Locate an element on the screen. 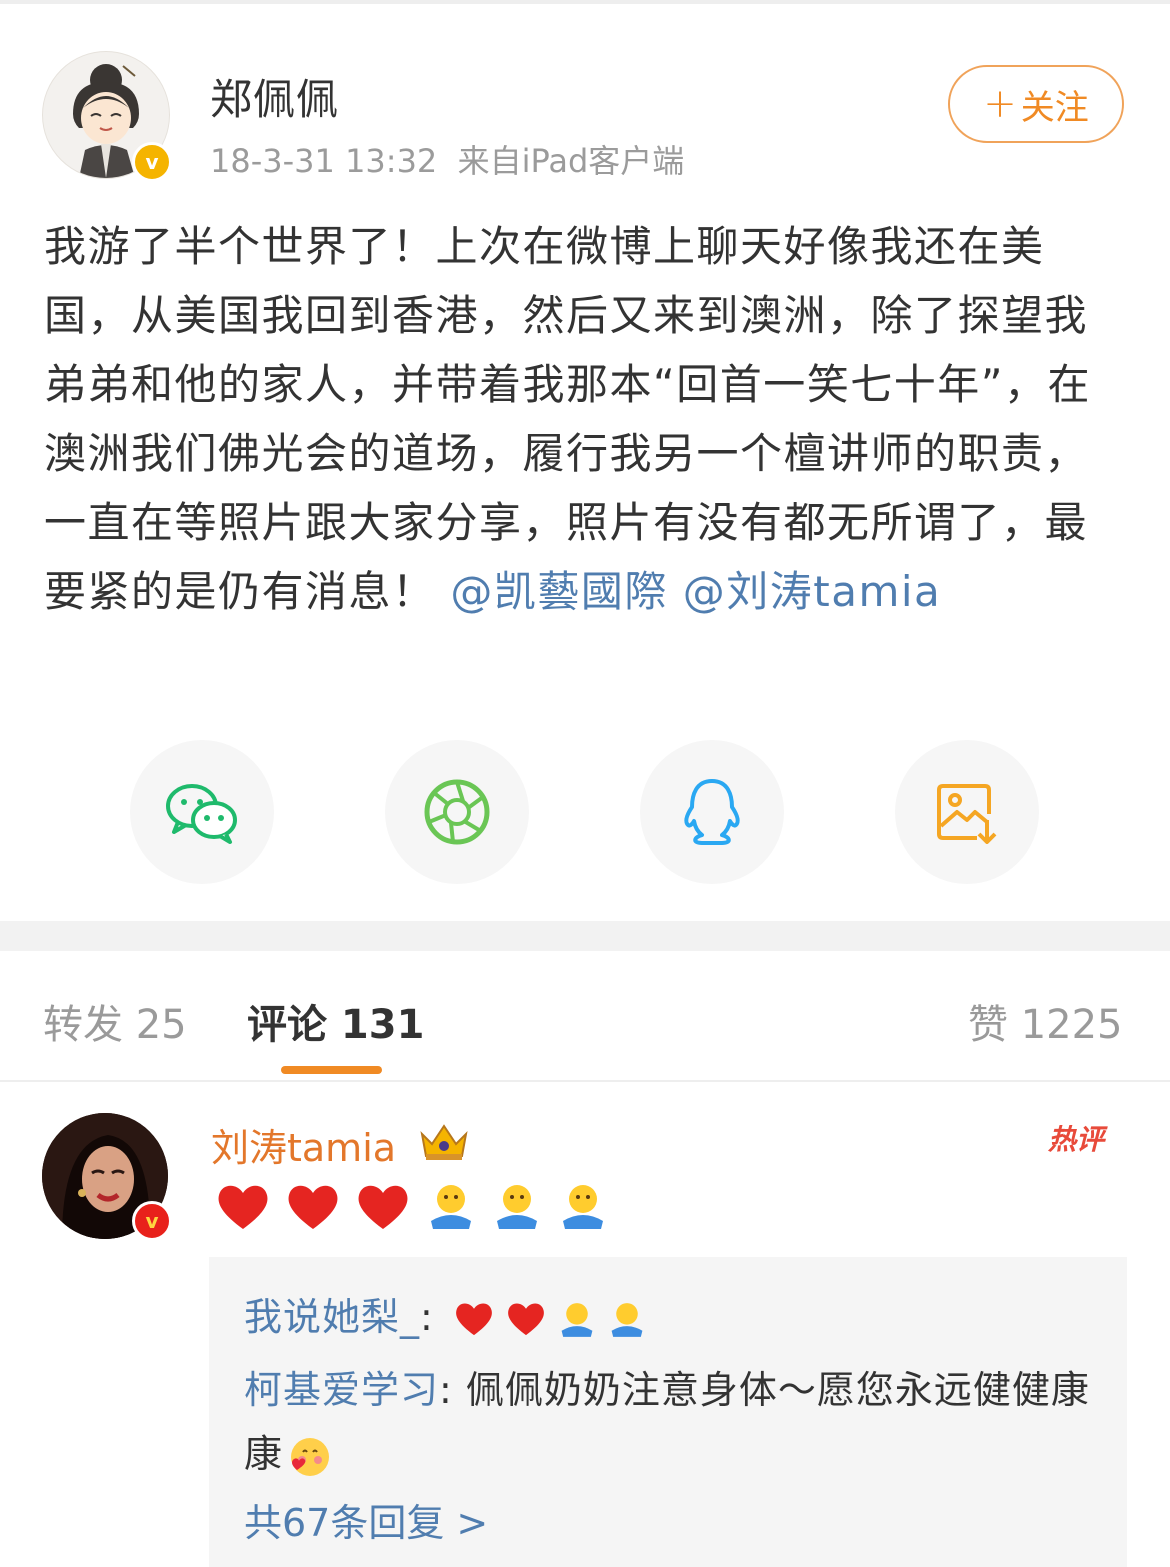 Image resolution: width=1170 pixels, height=1567 pixels. post-meta: 18-3-31 13:32 来自iPad客户端 is located at coordinates (447, 159).